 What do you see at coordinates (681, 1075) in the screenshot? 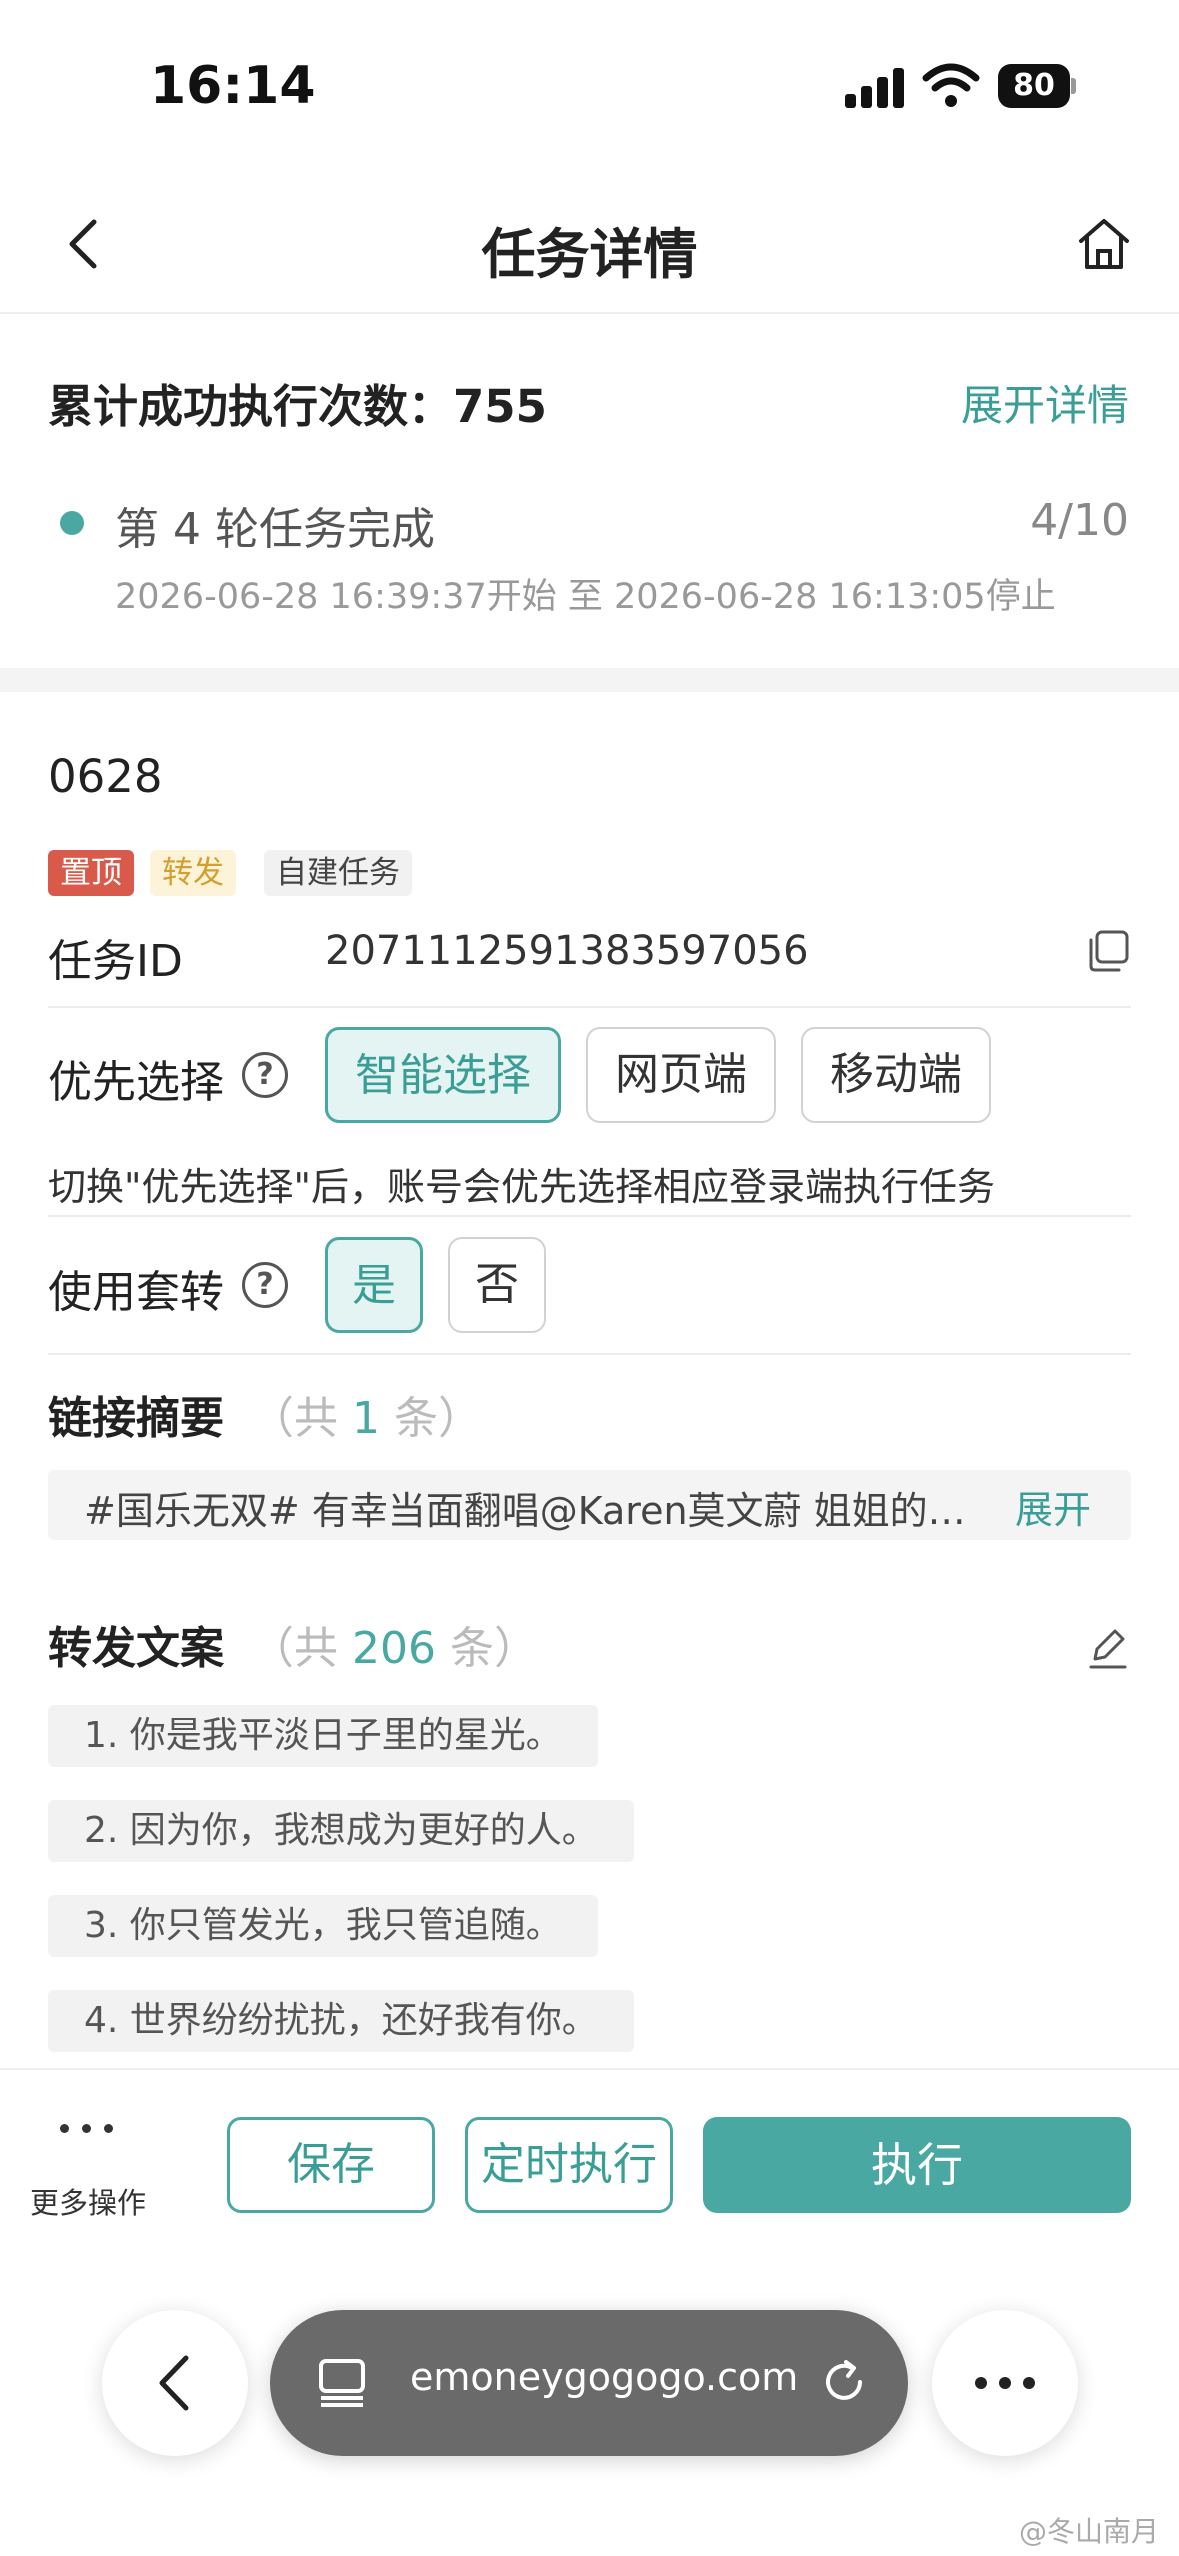
I see `priority-option-web: 网页端` at bounding box center [681, 1075].